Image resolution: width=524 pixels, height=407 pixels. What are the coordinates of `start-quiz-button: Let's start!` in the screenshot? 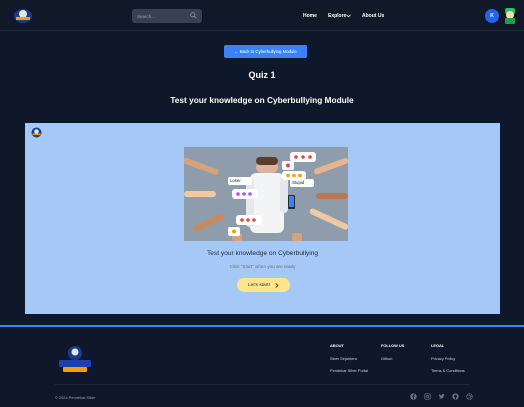 It's located at (263, 285).